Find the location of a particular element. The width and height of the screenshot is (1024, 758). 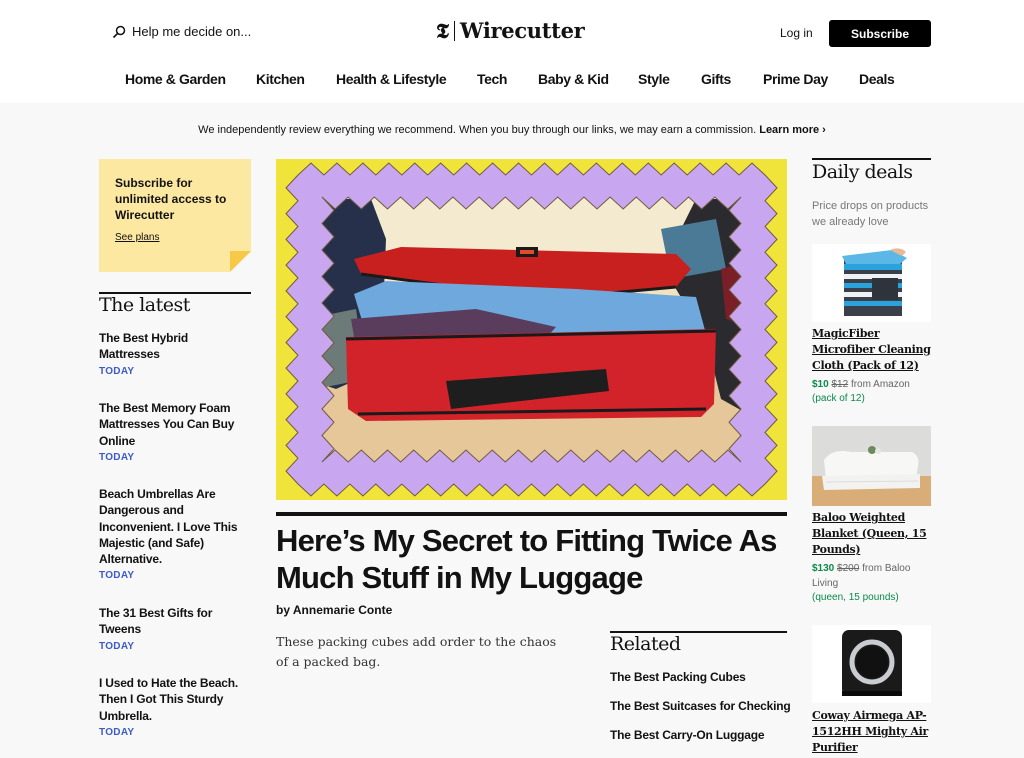

nav-gifts: Gifts is located at coordinates (716, 79).